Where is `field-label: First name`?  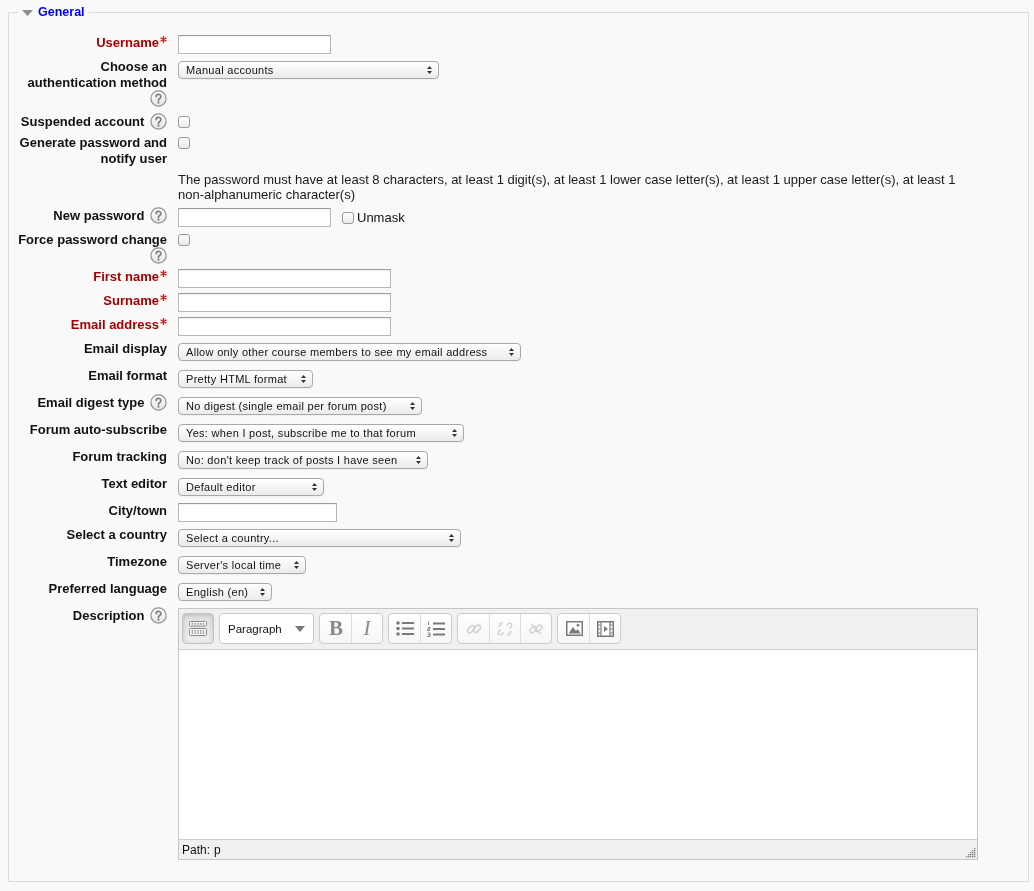 field-label: First name is located at coordinates (126, 277).